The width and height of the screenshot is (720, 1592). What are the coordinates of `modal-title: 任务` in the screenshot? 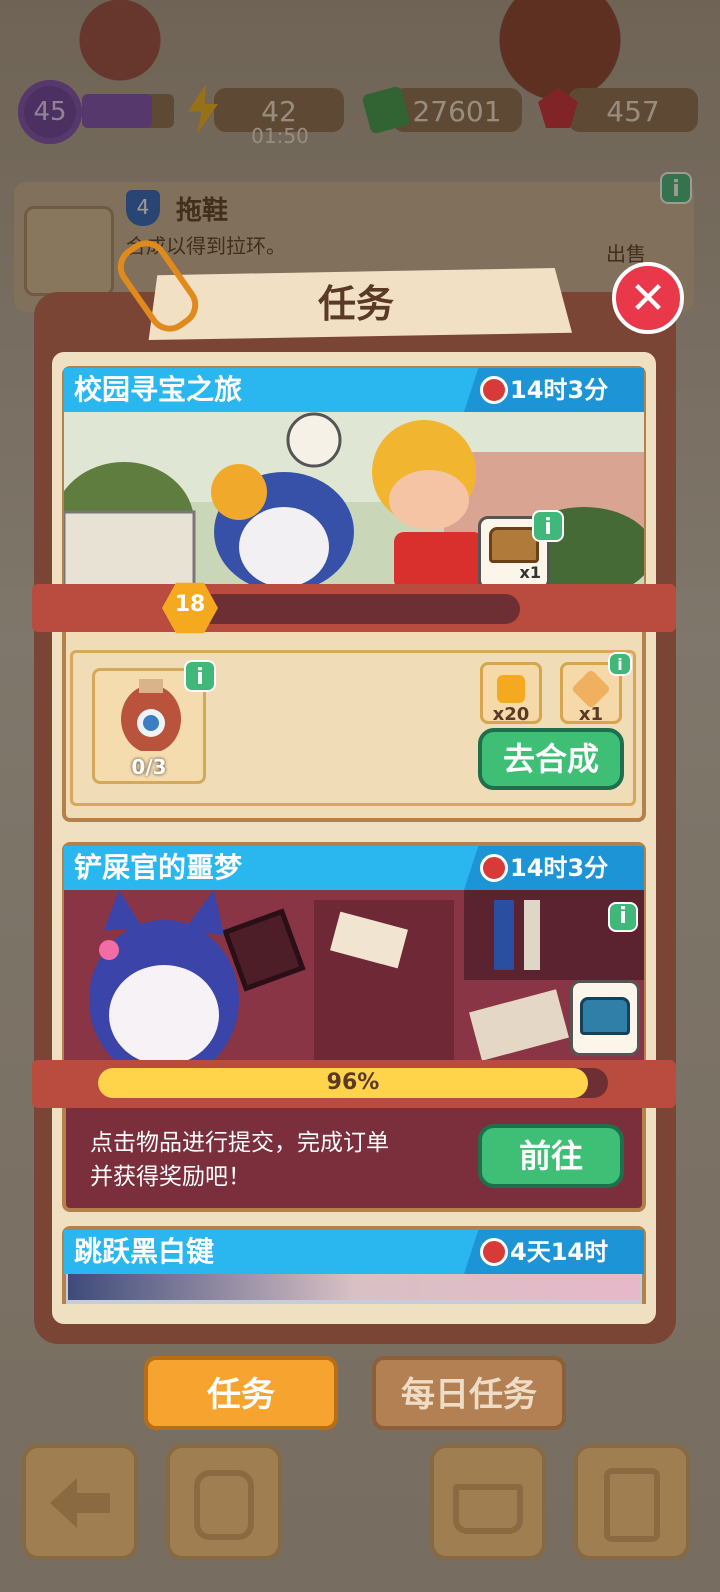 It's located at (355, 304).